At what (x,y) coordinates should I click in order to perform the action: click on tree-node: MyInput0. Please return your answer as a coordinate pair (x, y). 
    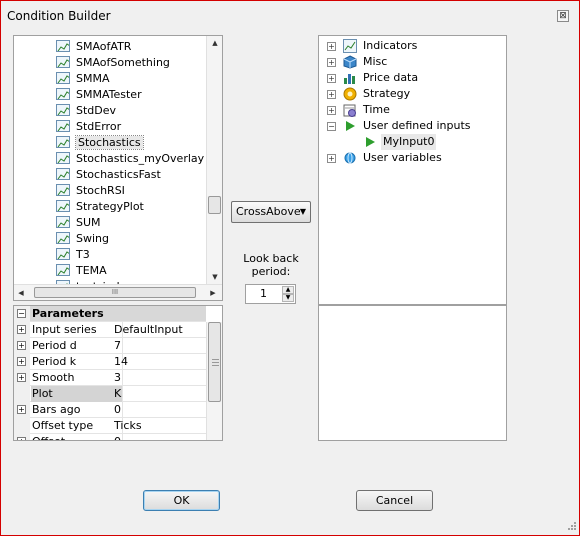
    Looking at the image, I should click on (411, 142).